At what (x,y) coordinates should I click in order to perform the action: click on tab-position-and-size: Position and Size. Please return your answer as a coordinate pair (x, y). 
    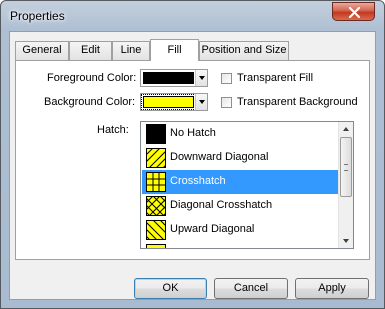
    Looking at the image, I should click on (244, 50).